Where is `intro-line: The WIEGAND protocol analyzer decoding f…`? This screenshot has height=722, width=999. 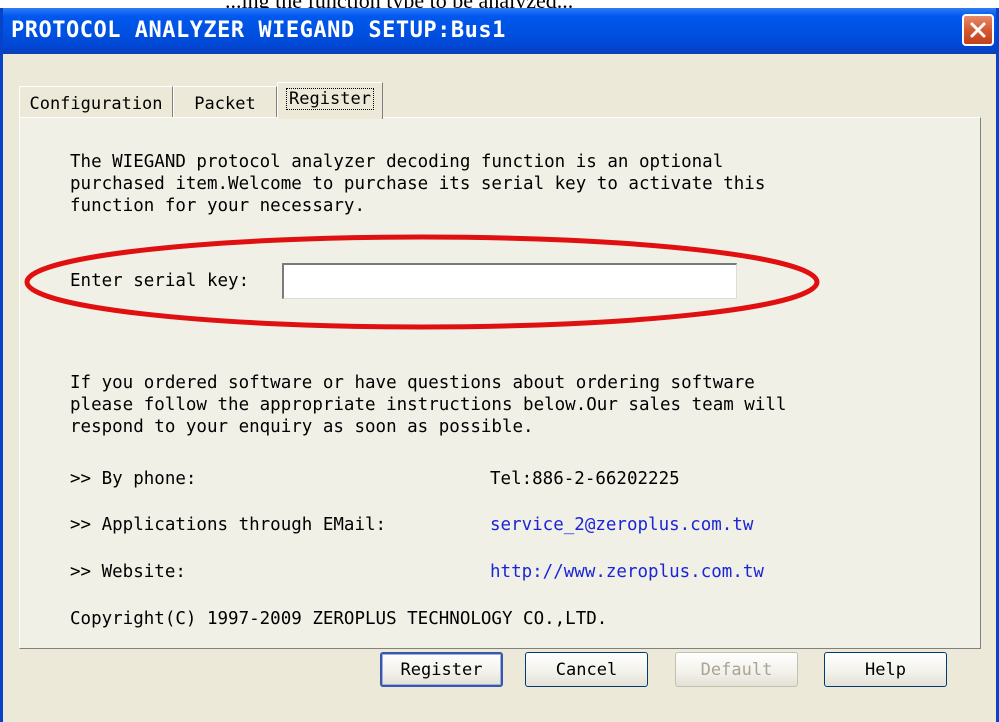 intro-line: The WIEGAND protocol analyzer decoding f… is located at coordinates (397, 162).